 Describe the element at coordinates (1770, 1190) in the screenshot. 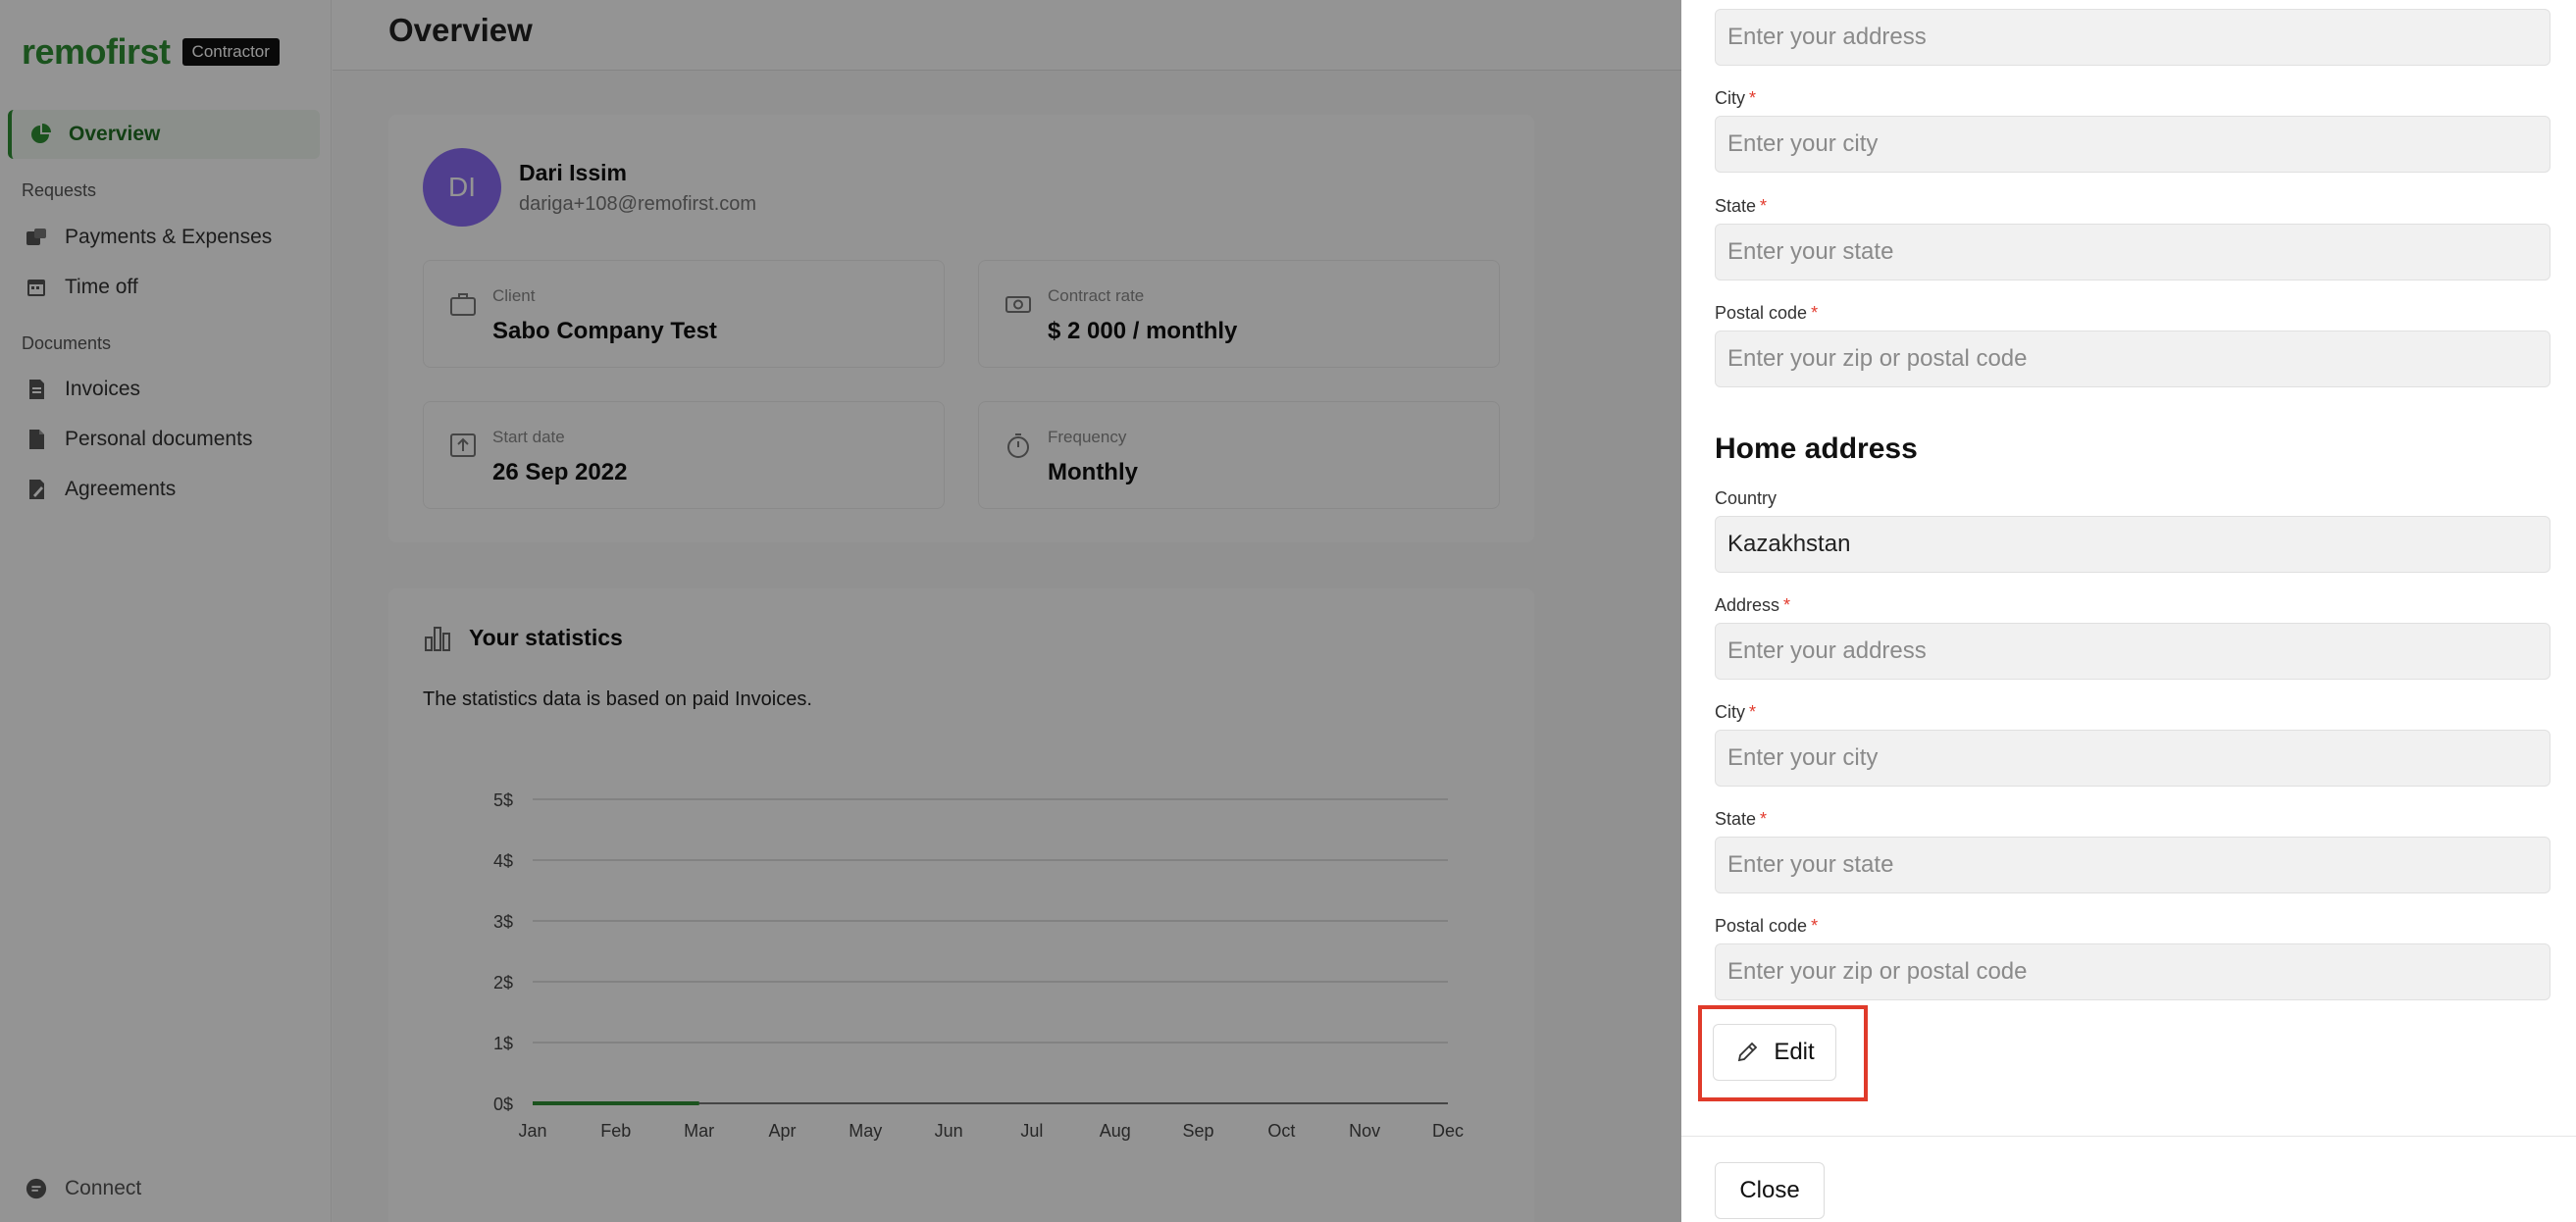

I see `close-button: Close` at that location.